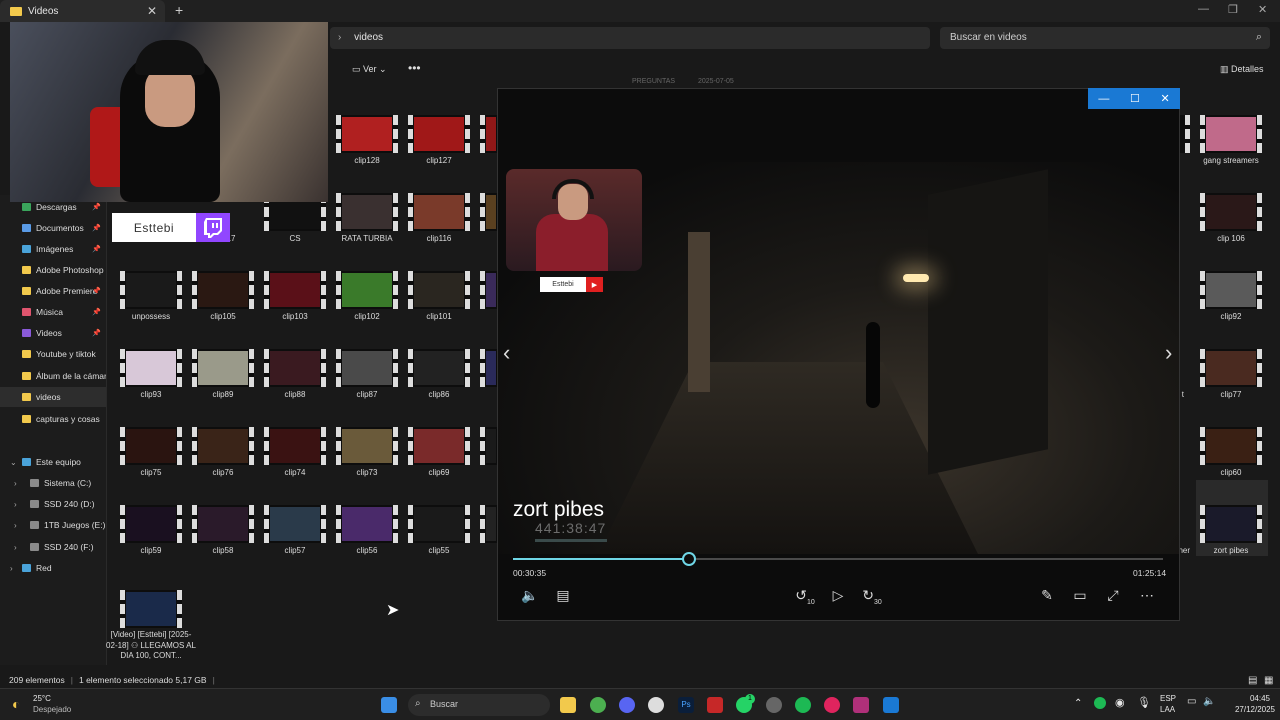  What do you see at coordinates (369, 69) in the screenshot?
I see `view-button: ▭ Ver ⌄` at bounding box center [369, 69].